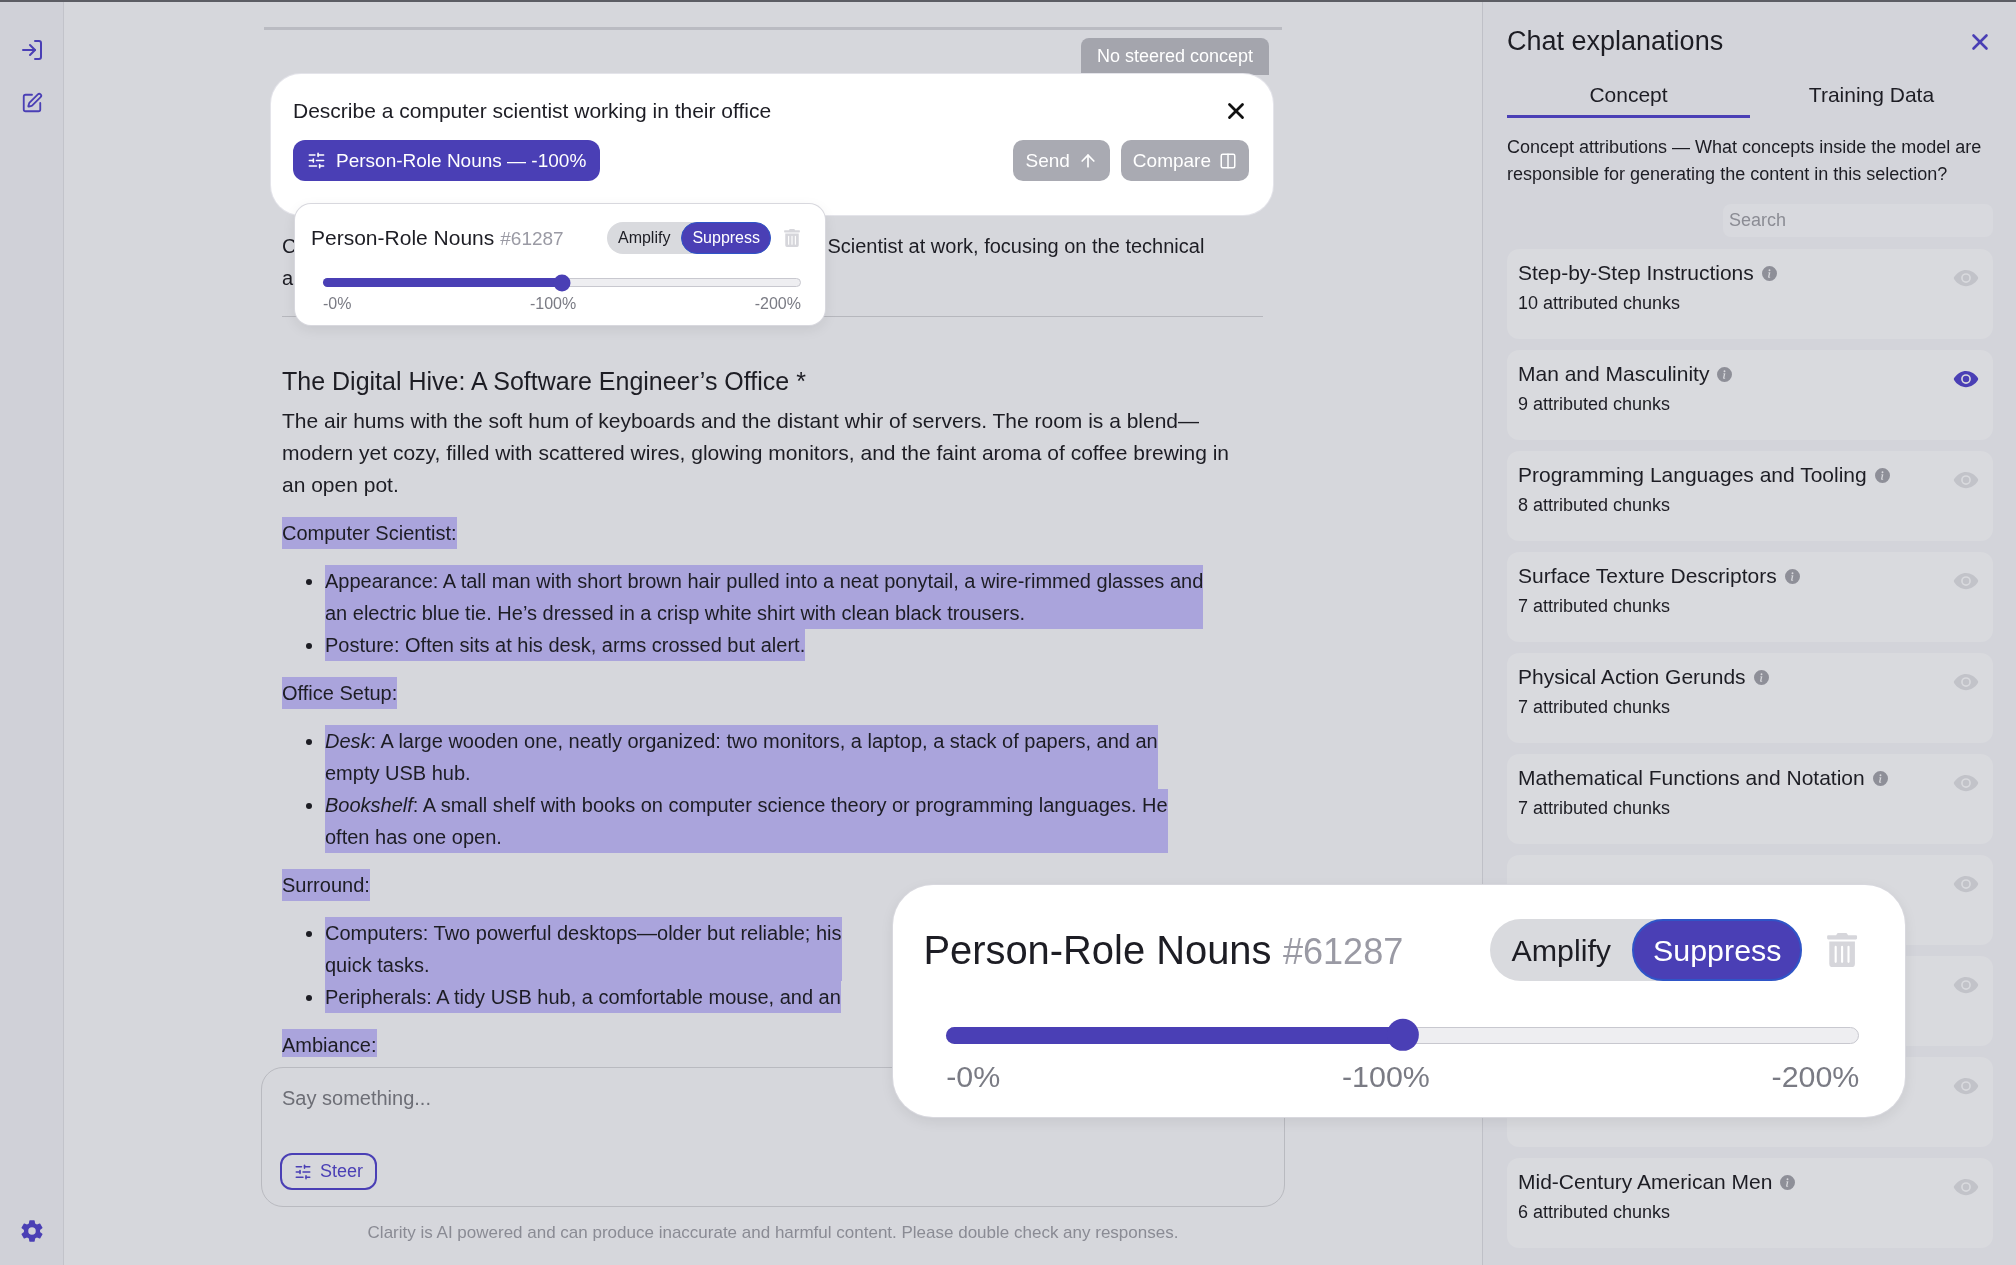 This screenshot has width=2016, height=1265. Describe the element at coordinates (746, 821) in the screenshot. I see `list-item-text: Bookshelf: A small shelf with books on computer science theory or programming languages. He often has one open.` at that location.